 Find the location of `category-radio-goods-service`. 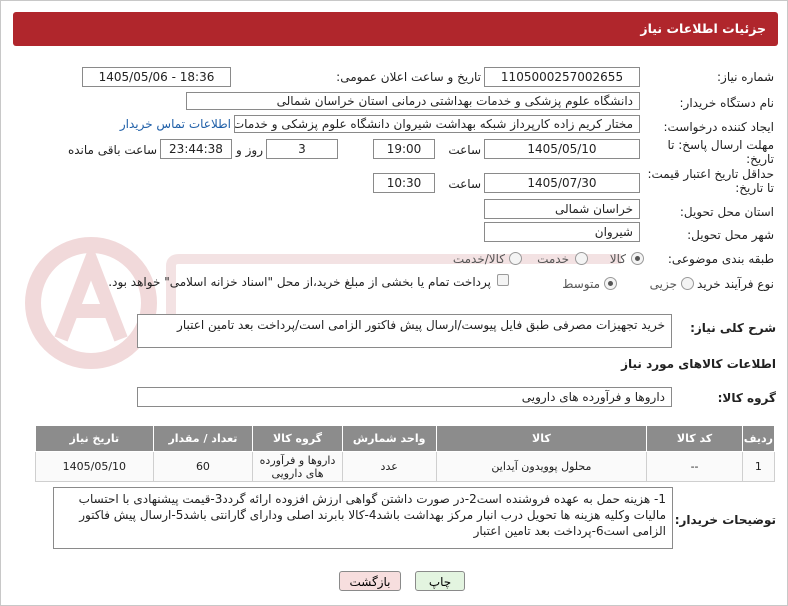

category-radio-goods-service is located at coordinates (515, 258).